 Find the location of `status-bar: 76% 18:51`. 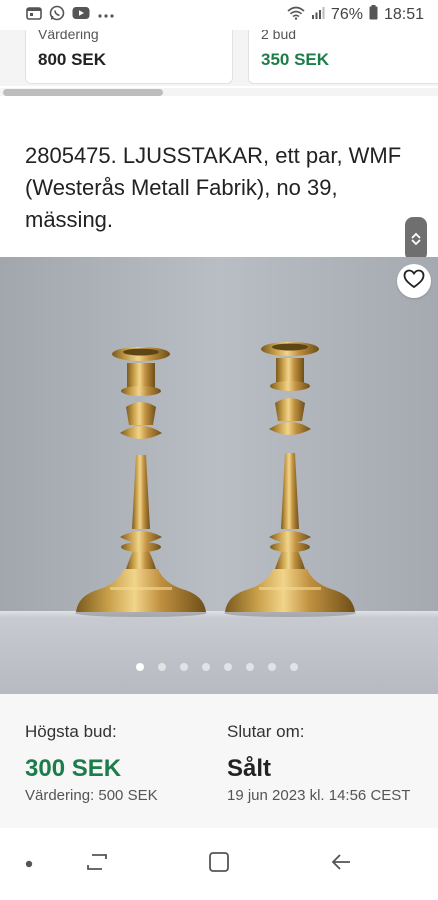

status-bar: 76% 18:51 is located at coordinates (219, 15).